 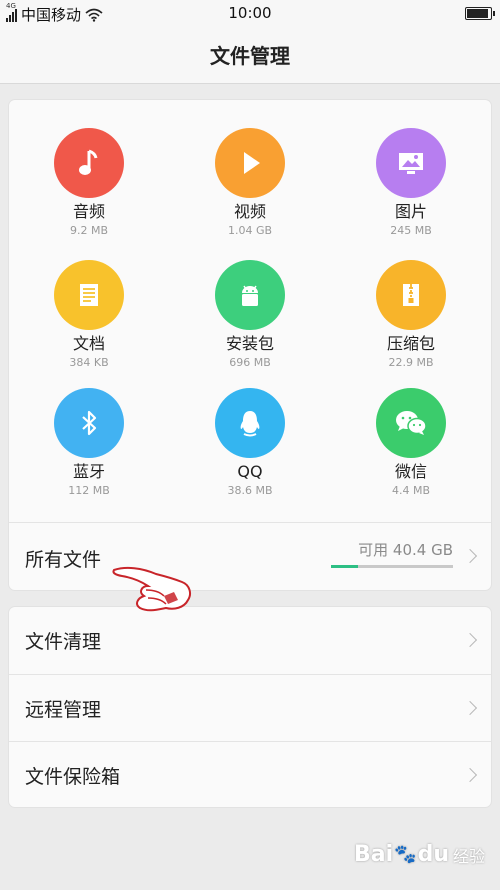 I want to click on wechat-icon, so click(x=411, y=423).